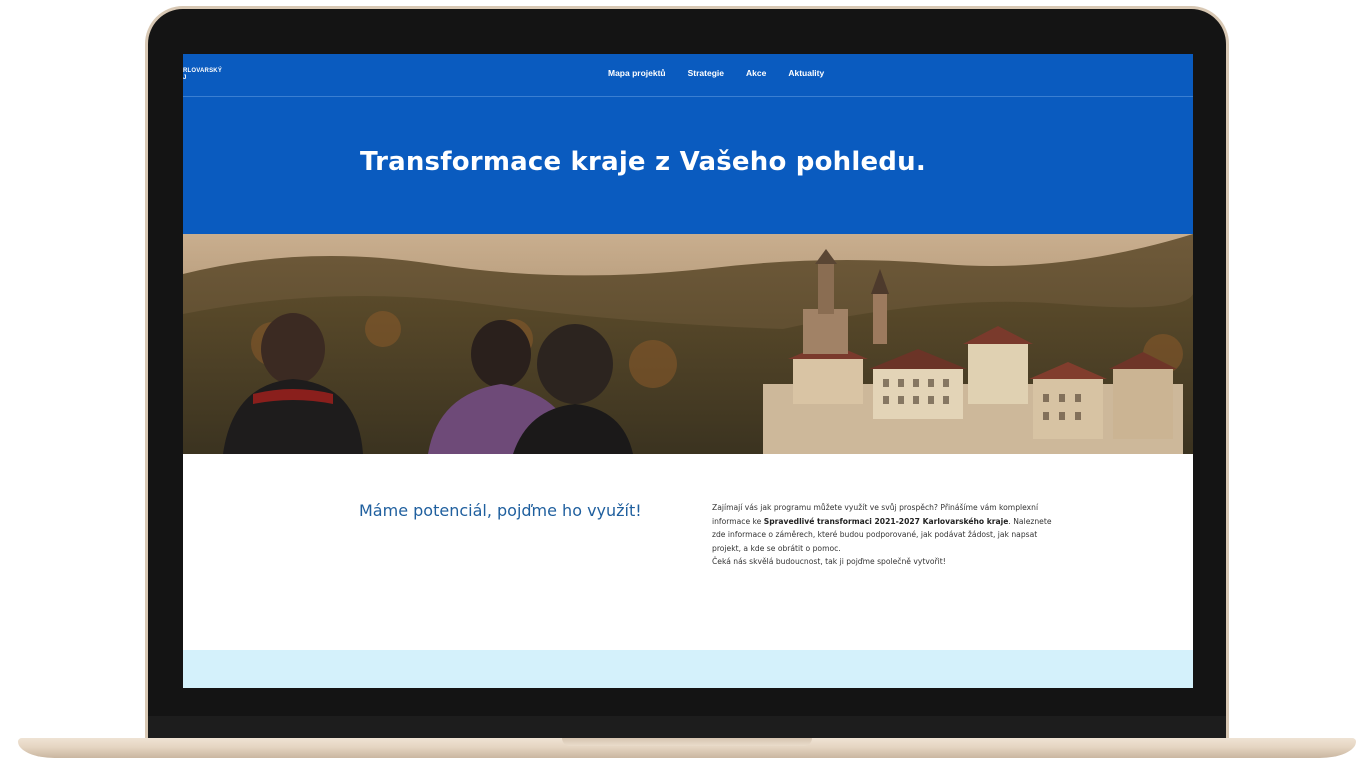  What do you see at coordinates (727, 73) in the screenshot?
I see `nav-menu: Mapa projektů Strategie Akce Aktuality` at bounding box center [727, 73].